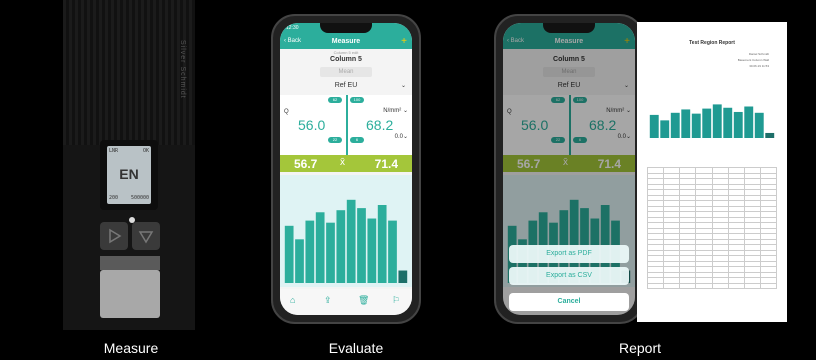 The width and height of the screenshot is (816, 360). Describe the element at coordinates (342, 162) in the screenshot. I see `mean-symbol: x̄` at that location.